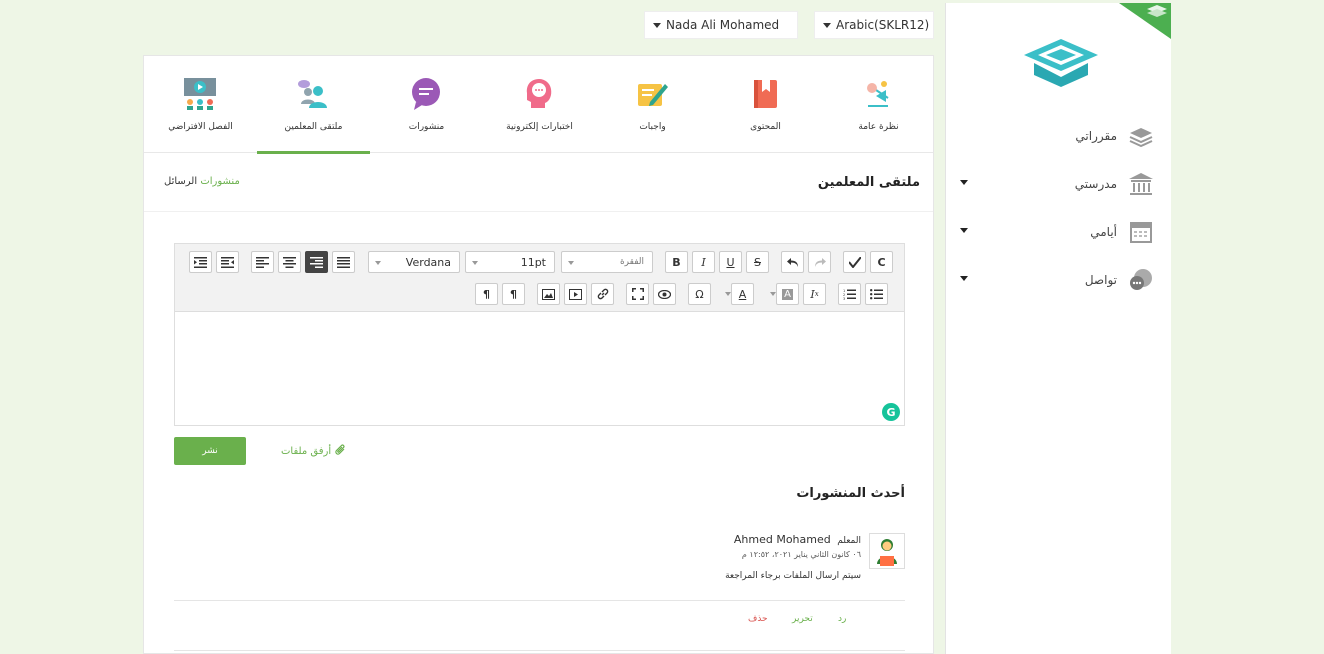  What do you see at coordinates (513, 294) in the screenshot?
I see `ltr-direction-button: ¶` at bounding box center [513, 294].